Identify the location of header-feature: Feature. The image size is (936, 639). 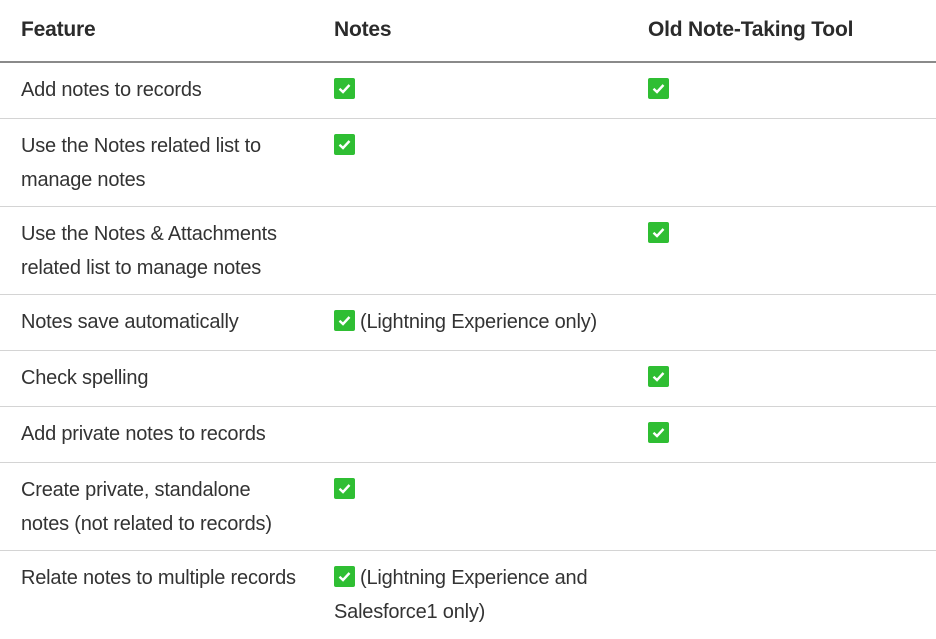
(58, 29).